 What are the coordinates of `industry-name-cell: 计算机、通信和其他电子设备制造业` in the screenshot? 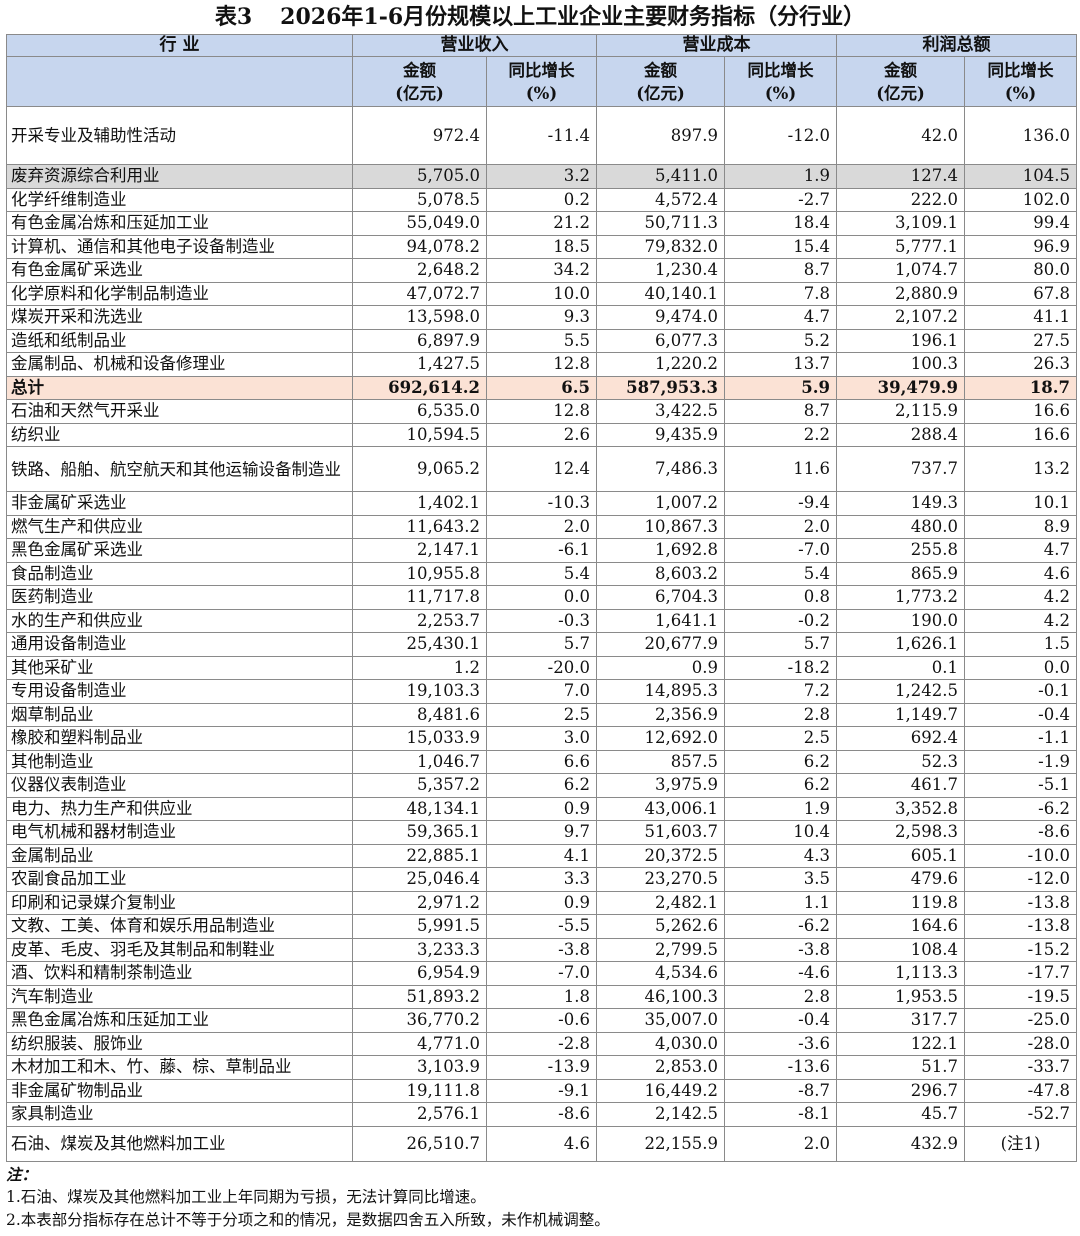 It's located at (179, 246).